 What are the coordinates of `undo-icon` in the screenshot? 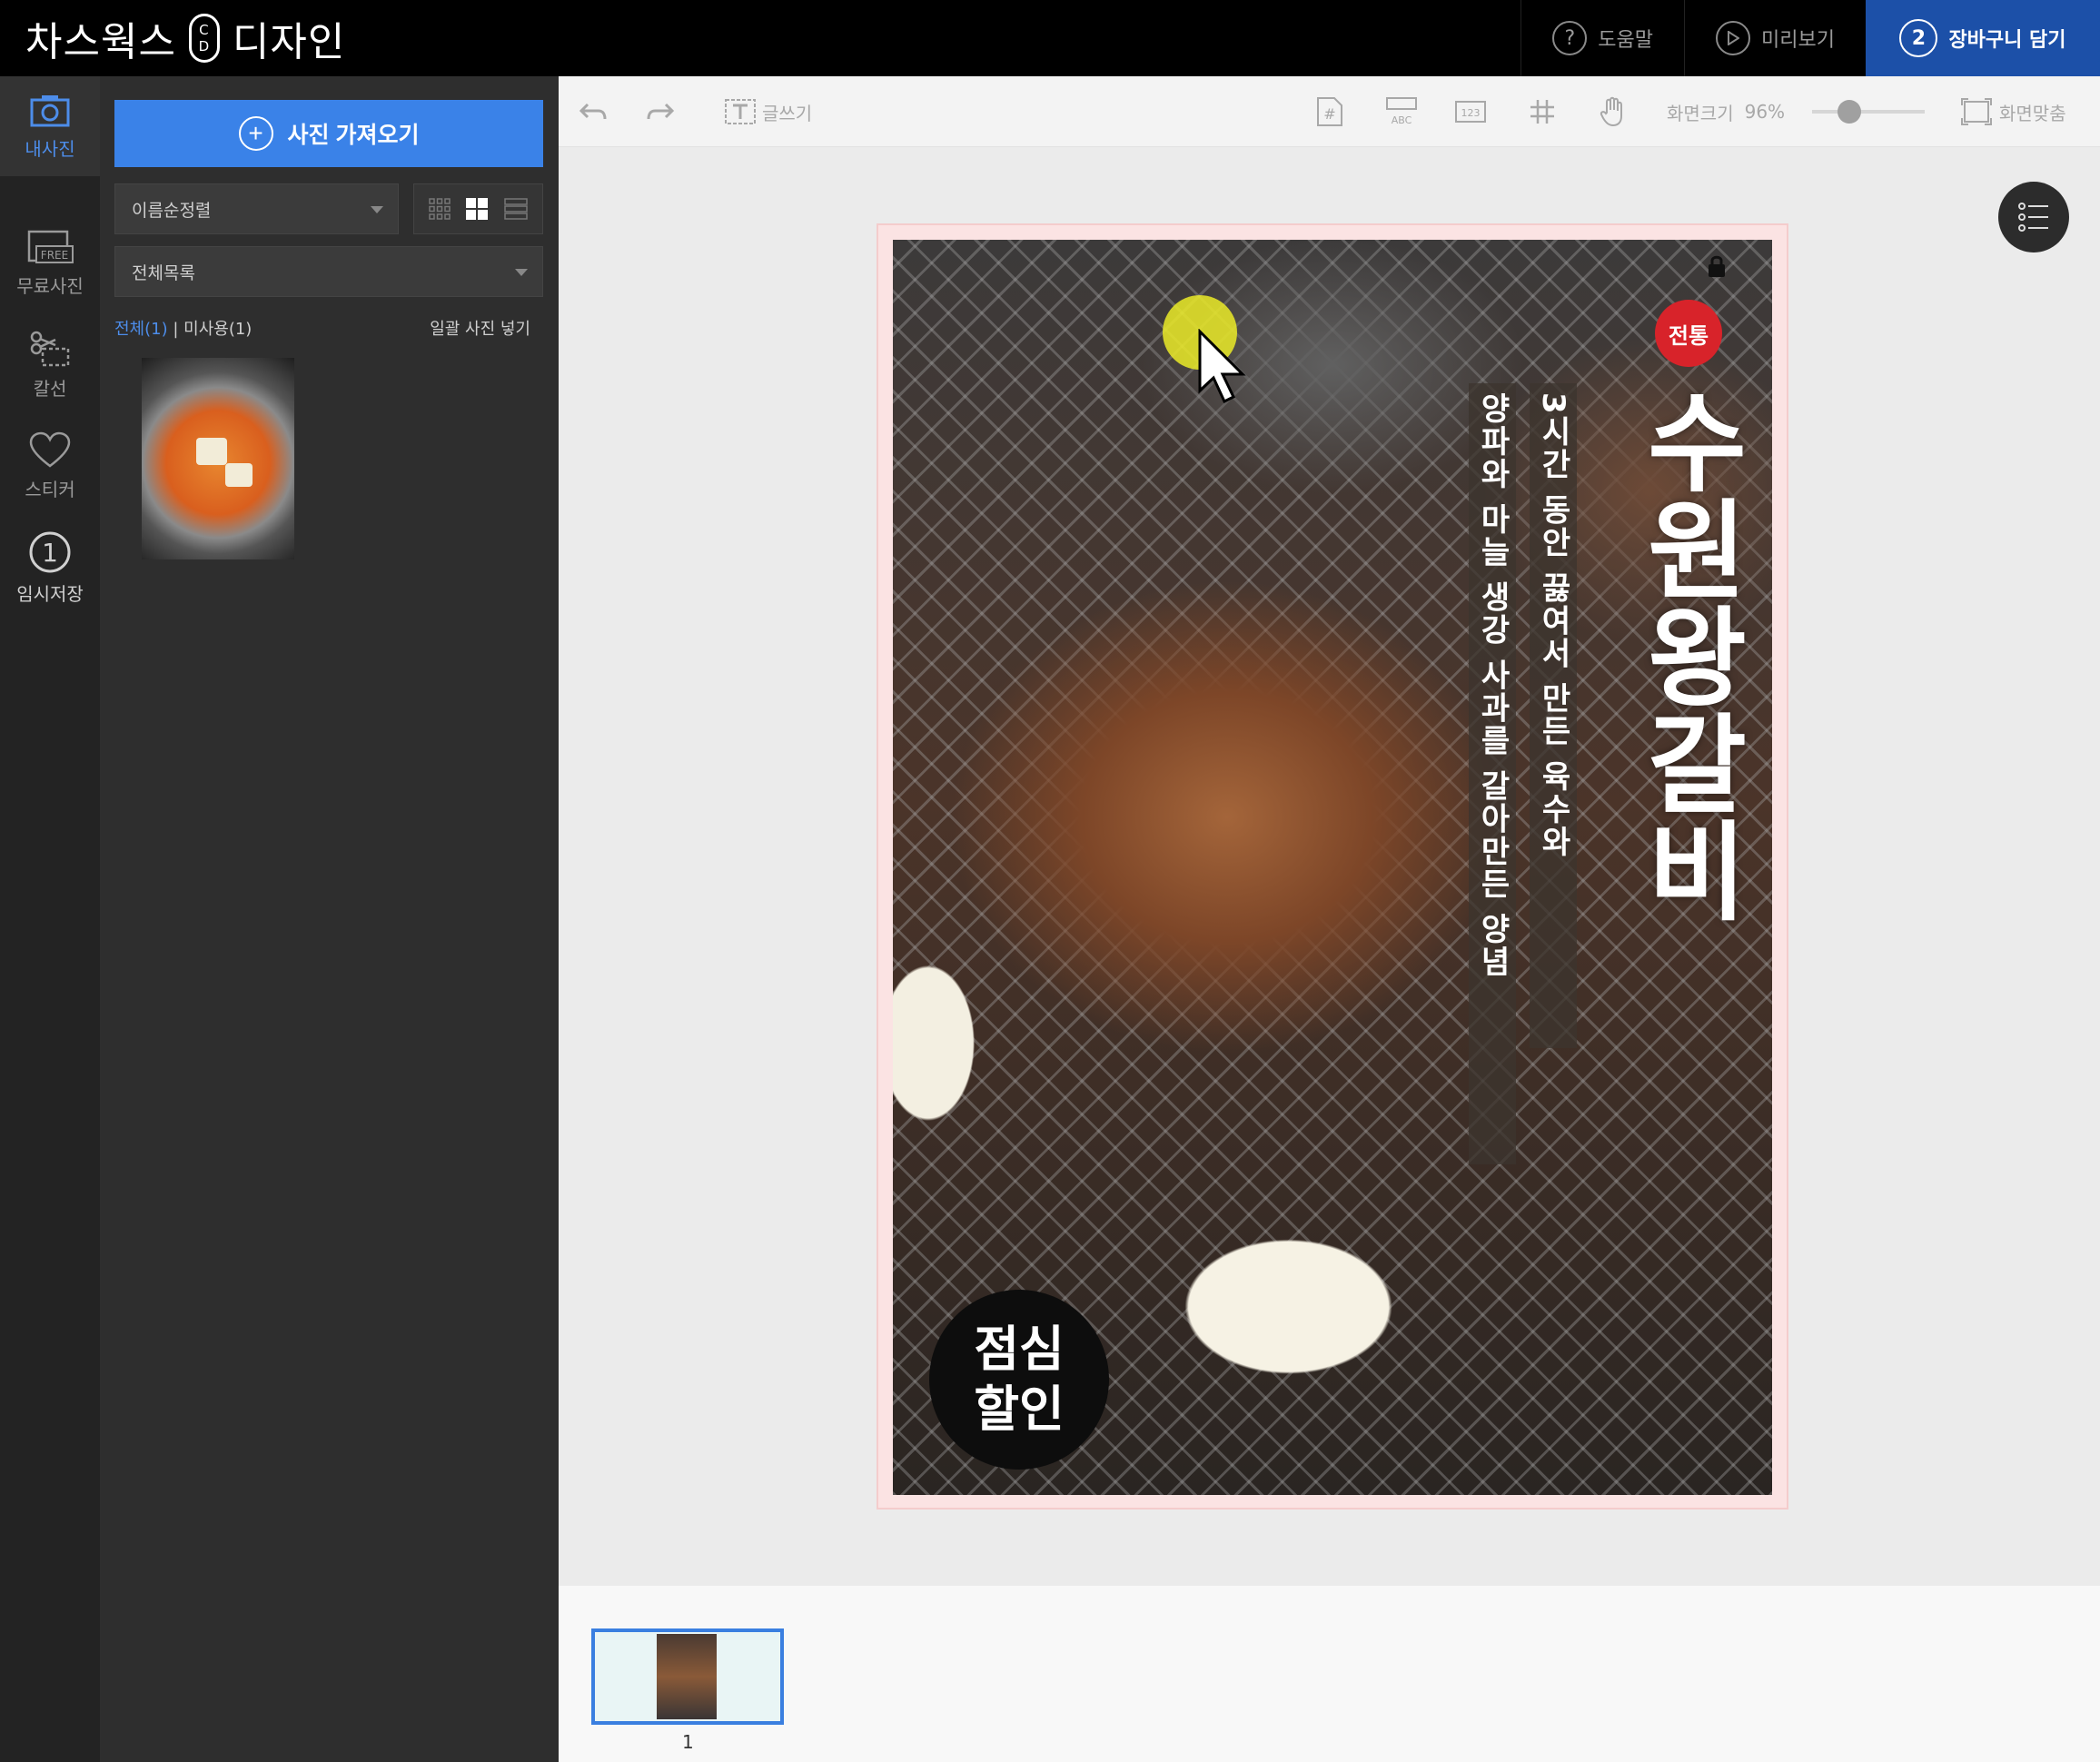 It's located at (593, 111).